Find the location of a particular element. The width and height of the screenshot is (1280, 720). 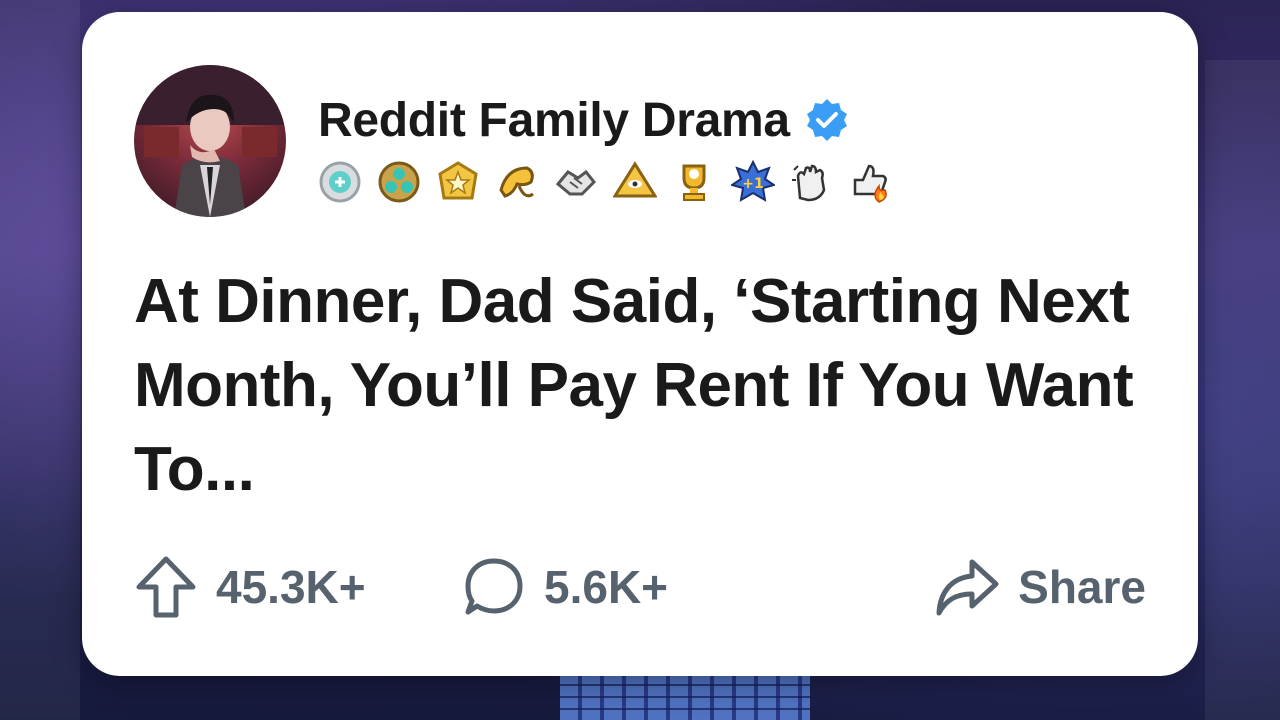

plus-one-award-icon: +1 is located at coordinates (753, 182).